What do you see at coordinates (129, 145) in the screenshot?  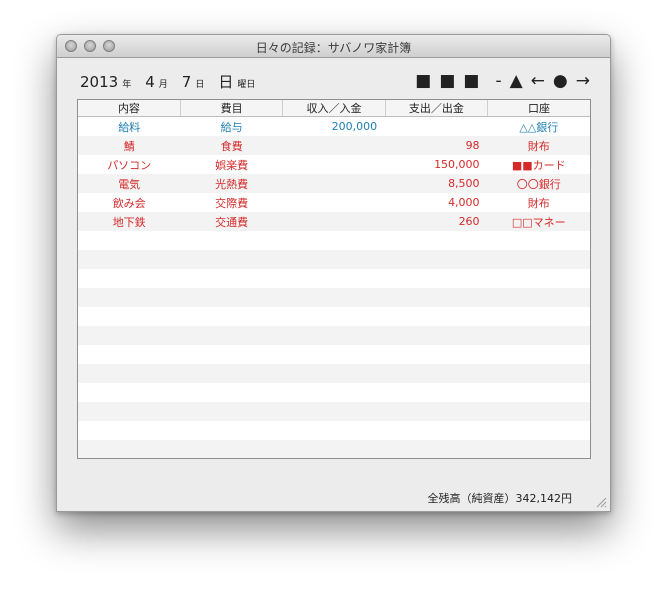 I see `cell-content: 鯖` at bounding box center [129, 145].